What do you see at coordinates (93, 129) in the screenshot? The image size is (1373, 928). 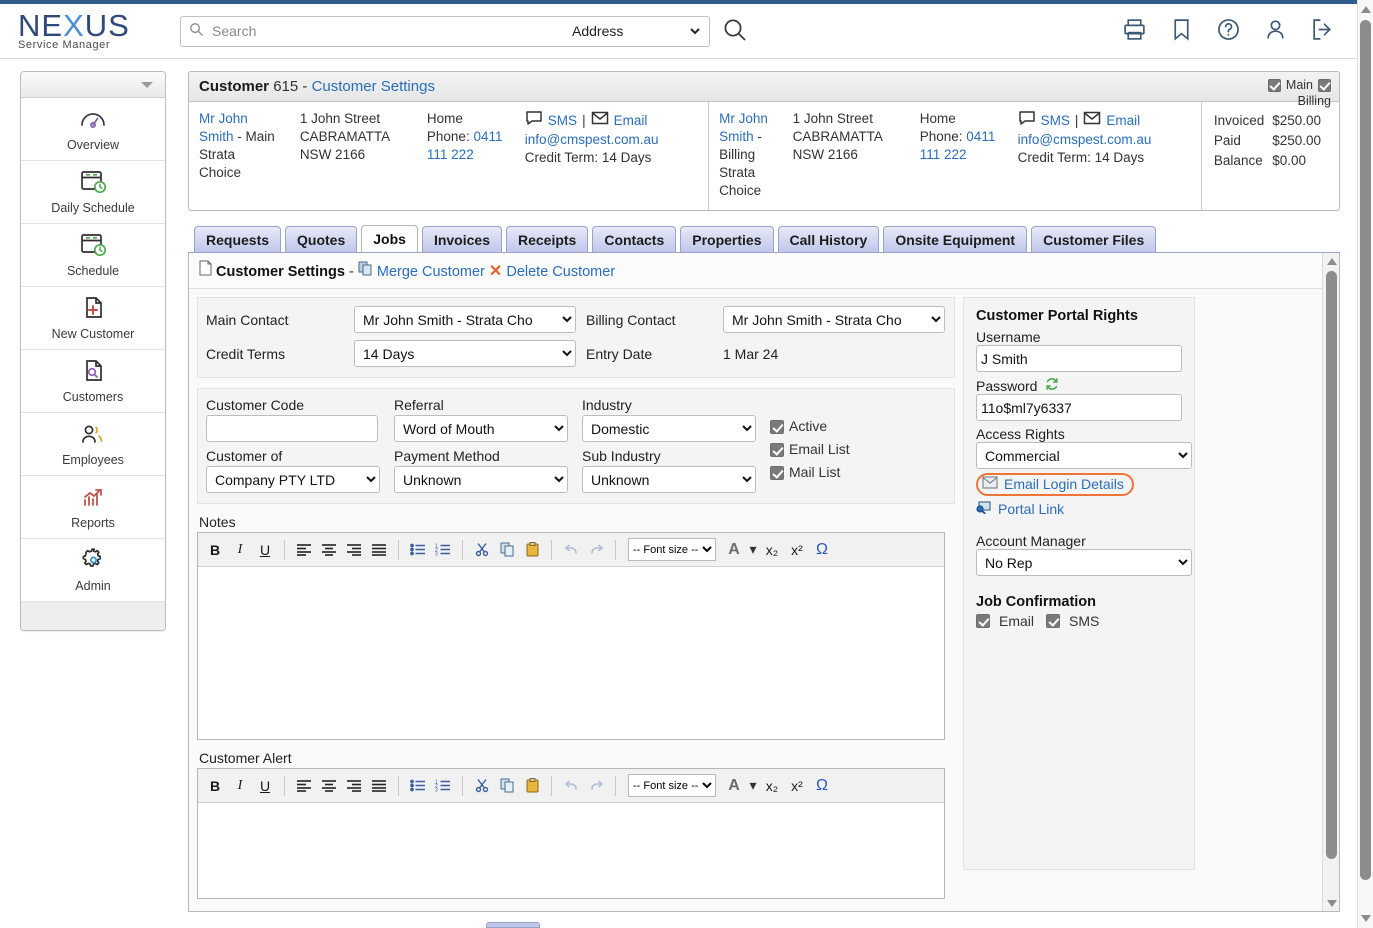 I see `sidebar-item-overview: Overview` at bounding box center [93, 129].